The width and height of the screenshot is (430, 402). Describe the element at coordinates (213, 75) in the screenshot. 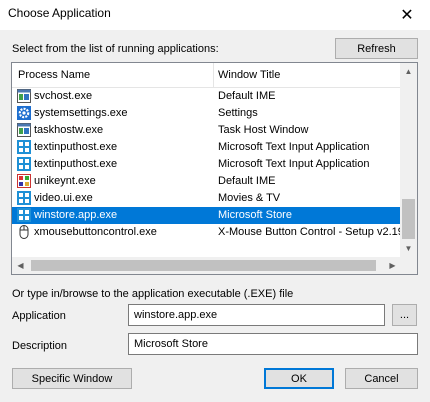

I see `column-divider` at that location.